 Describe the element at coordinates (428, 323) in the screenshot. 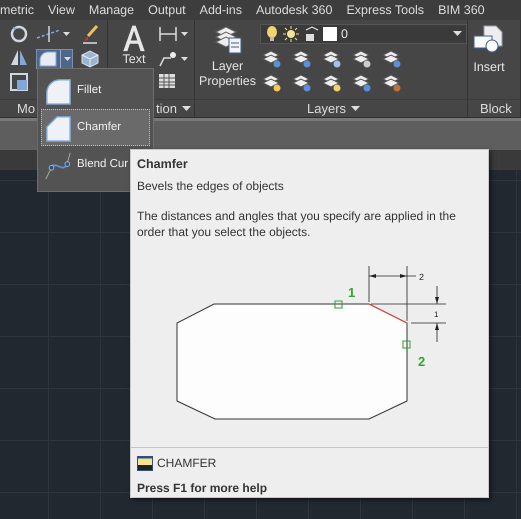

I see `extension-line` at that location.